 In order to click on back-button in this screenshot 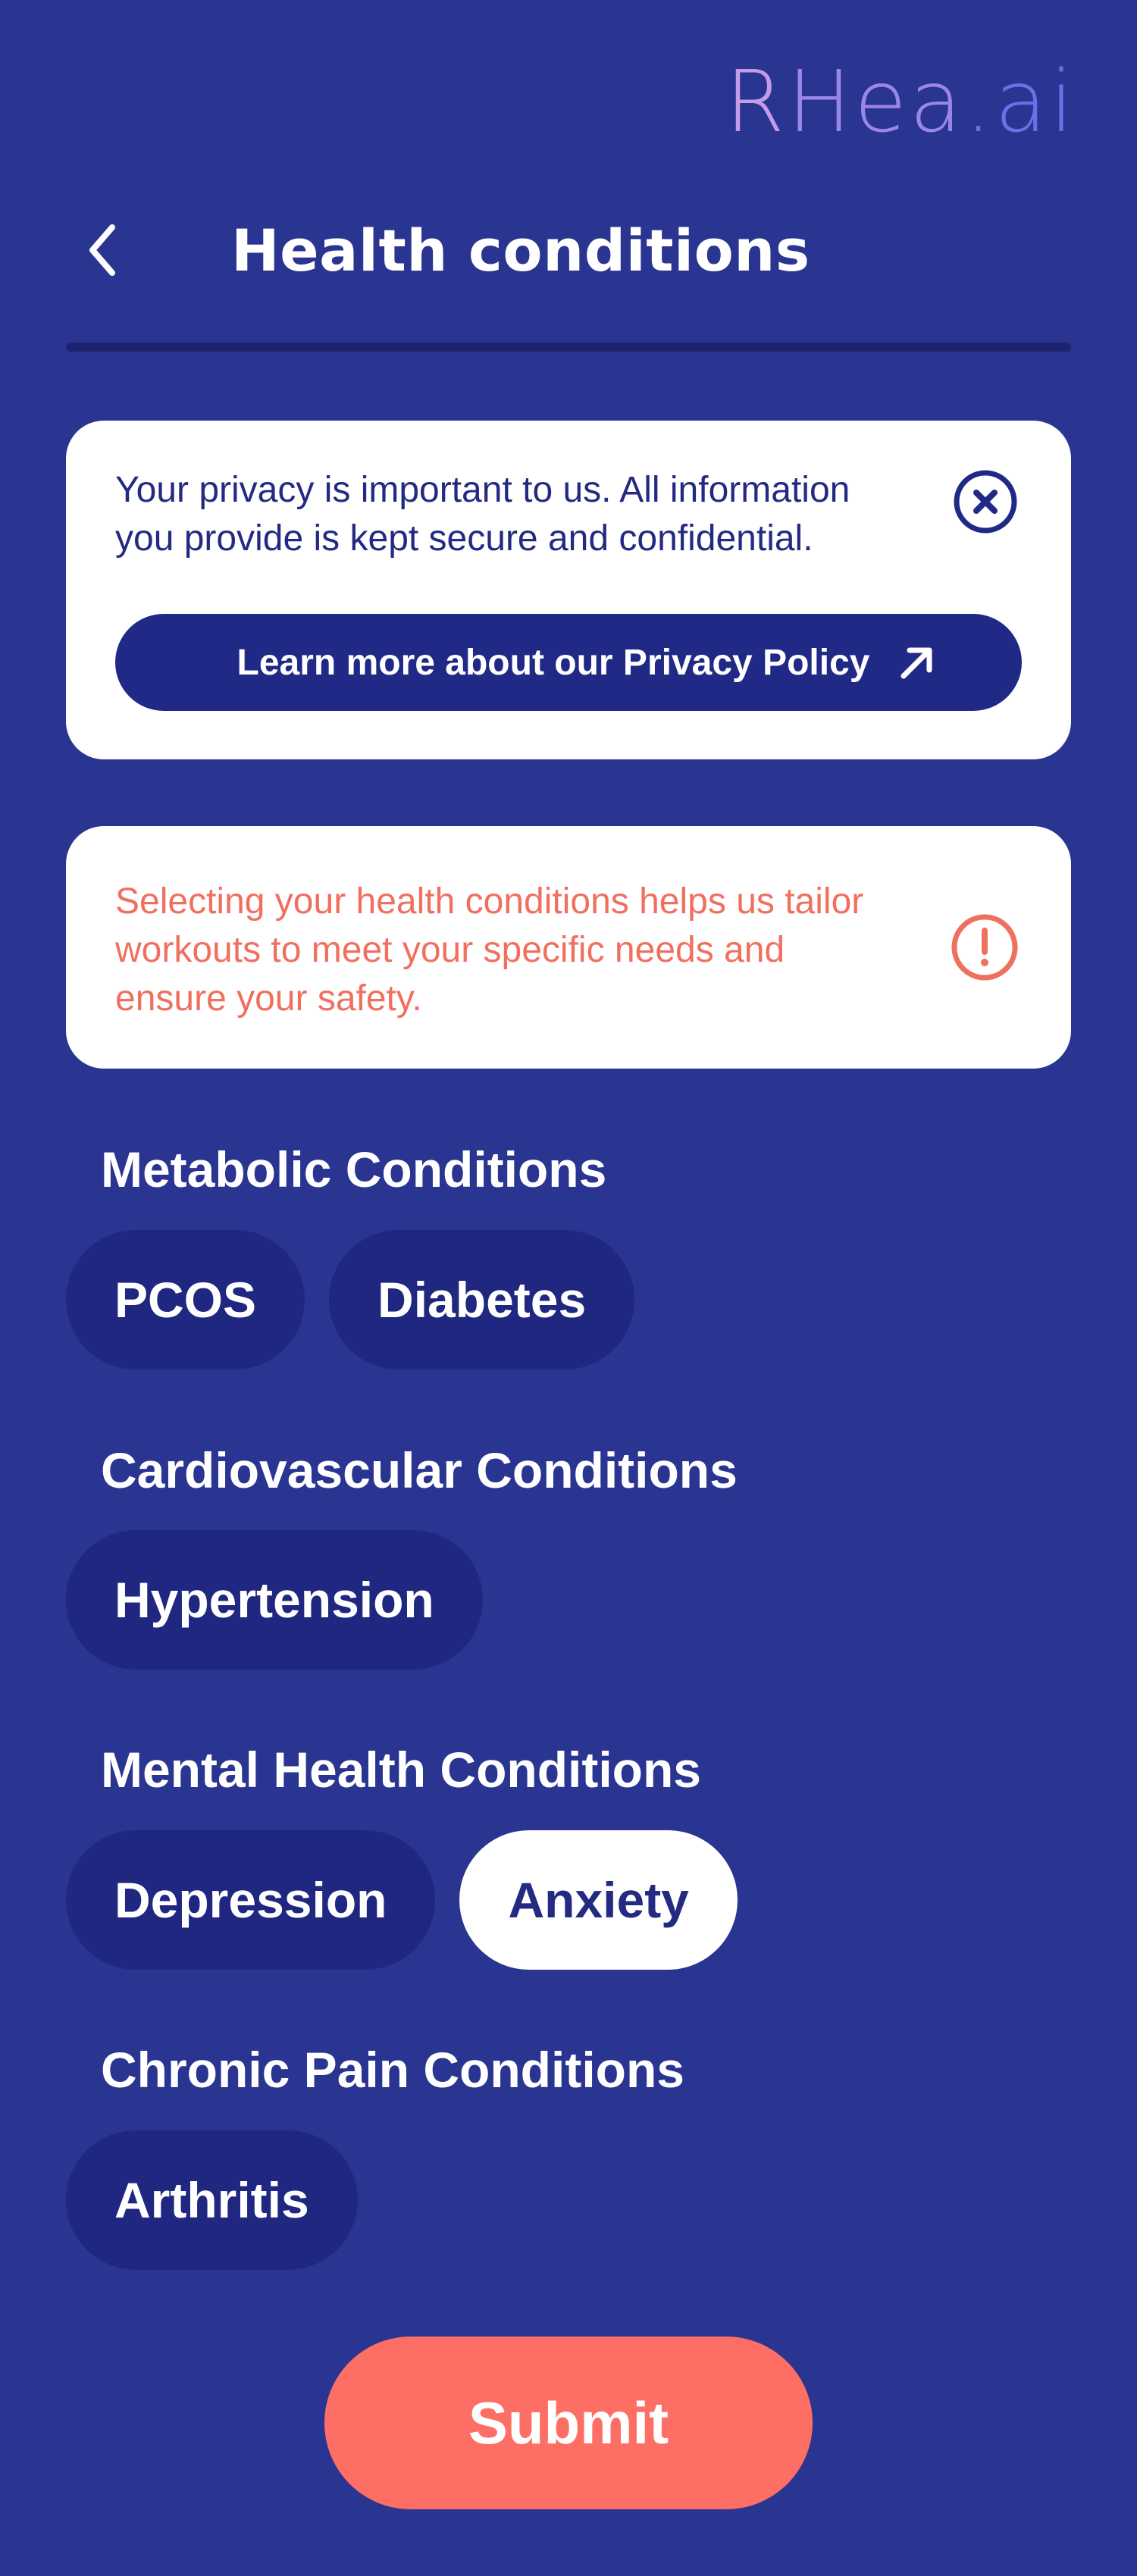, I will do `click(103, 250)`.